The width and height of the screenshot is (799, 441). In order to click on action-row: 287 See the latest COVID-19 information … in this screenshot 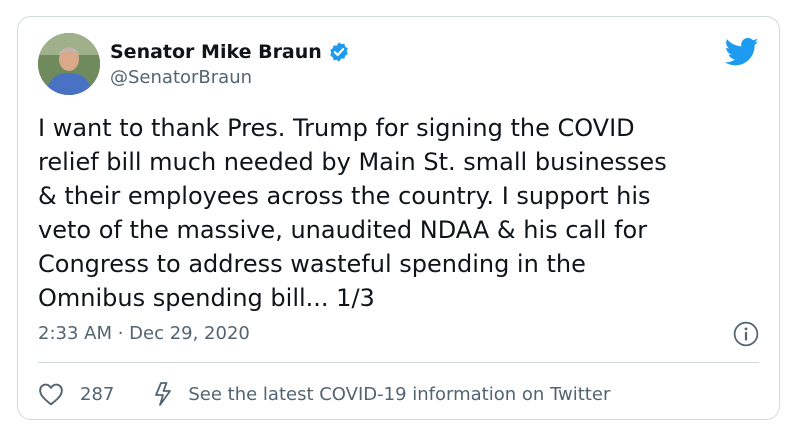, I will do `click(324, 394)`.